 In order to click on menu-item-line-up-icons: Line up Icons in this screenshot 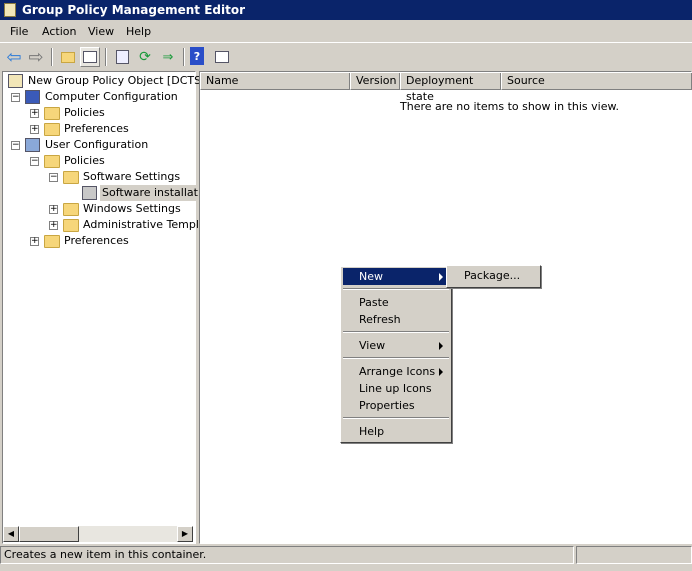, I will do `click(396, 388)`.